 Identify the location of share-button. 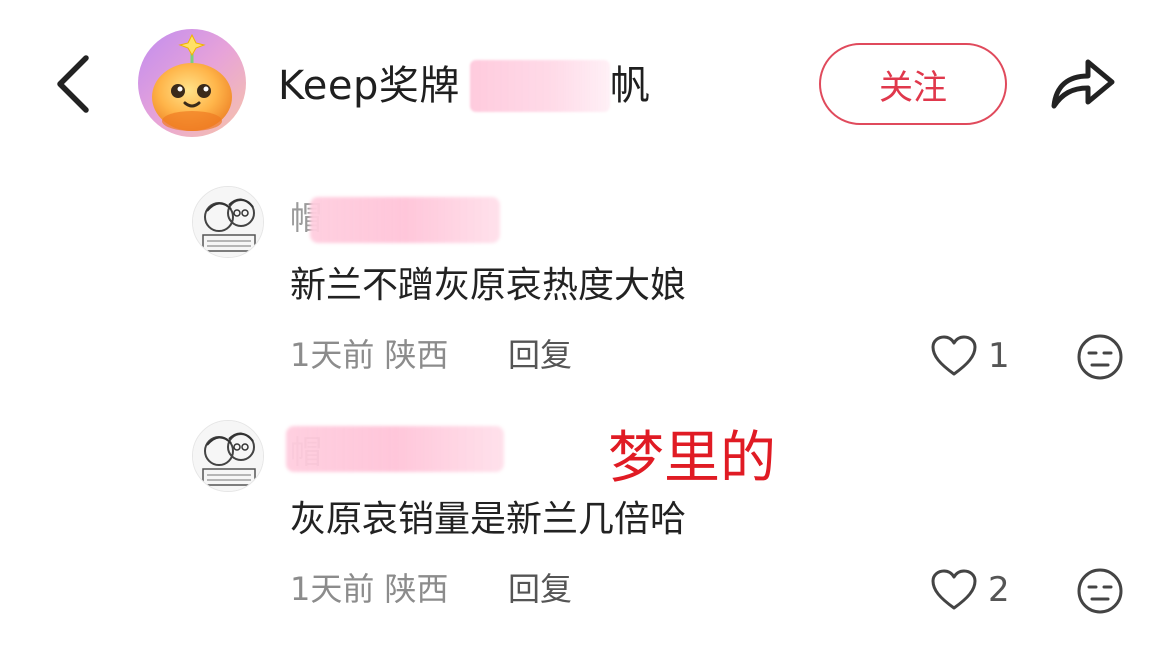
(1083, 82).